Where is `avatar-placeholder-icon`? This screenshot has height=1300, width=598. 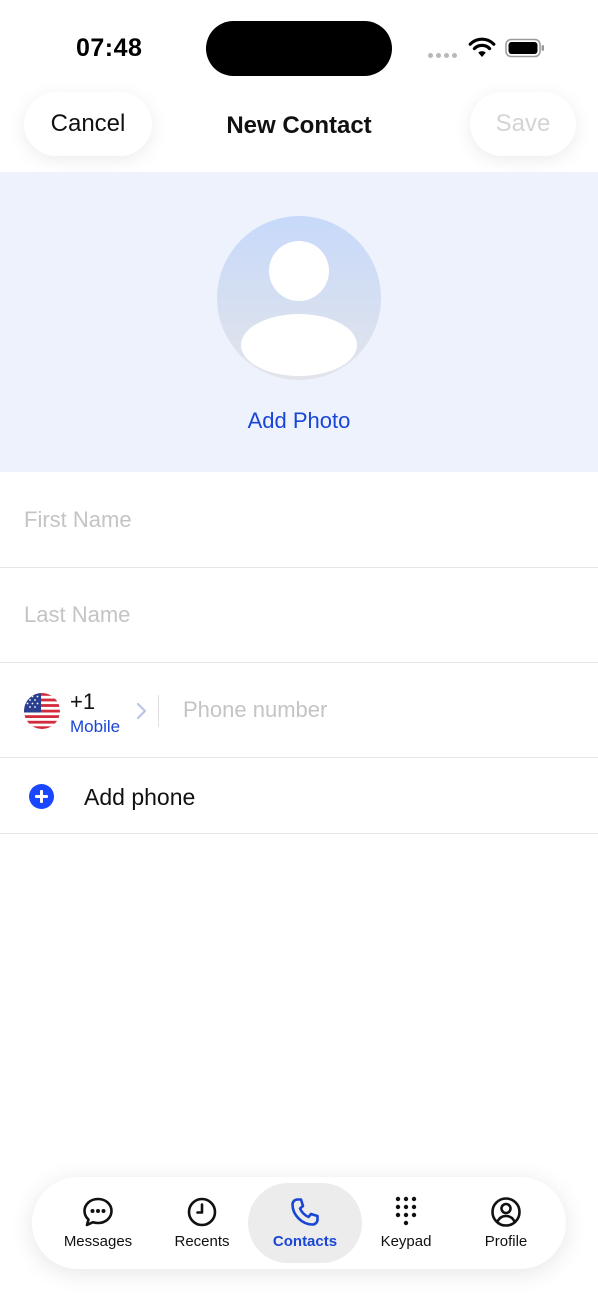
avatar-placeholder-icon is located at coordinates (299, 298).